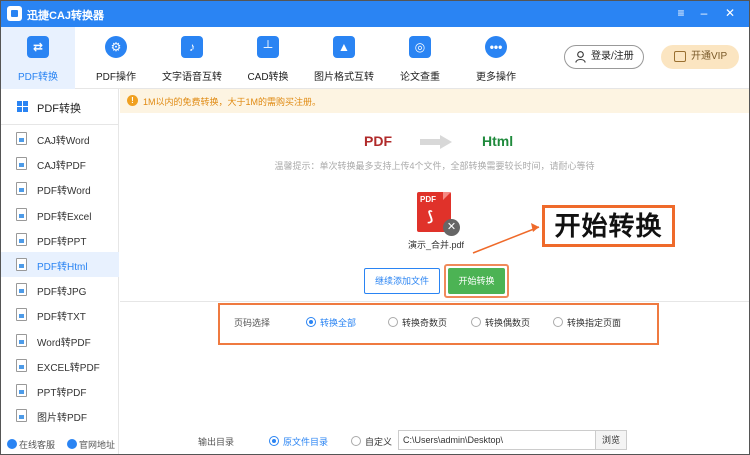 The image size is (750, 455). I want to click on vip-label: 开通VIP, so click(709, 56).